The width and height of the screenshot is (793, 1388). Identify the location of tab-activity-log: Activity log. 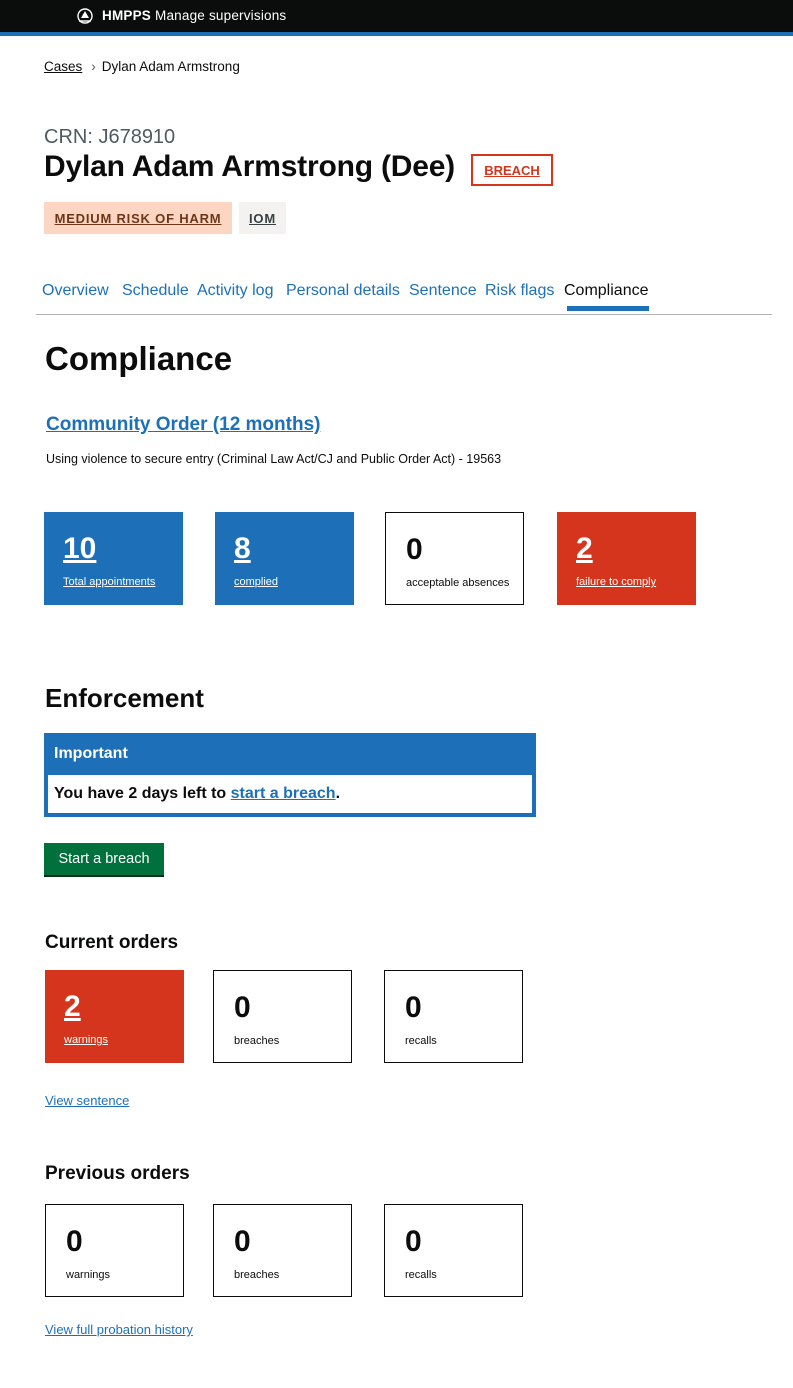
(235, 291).